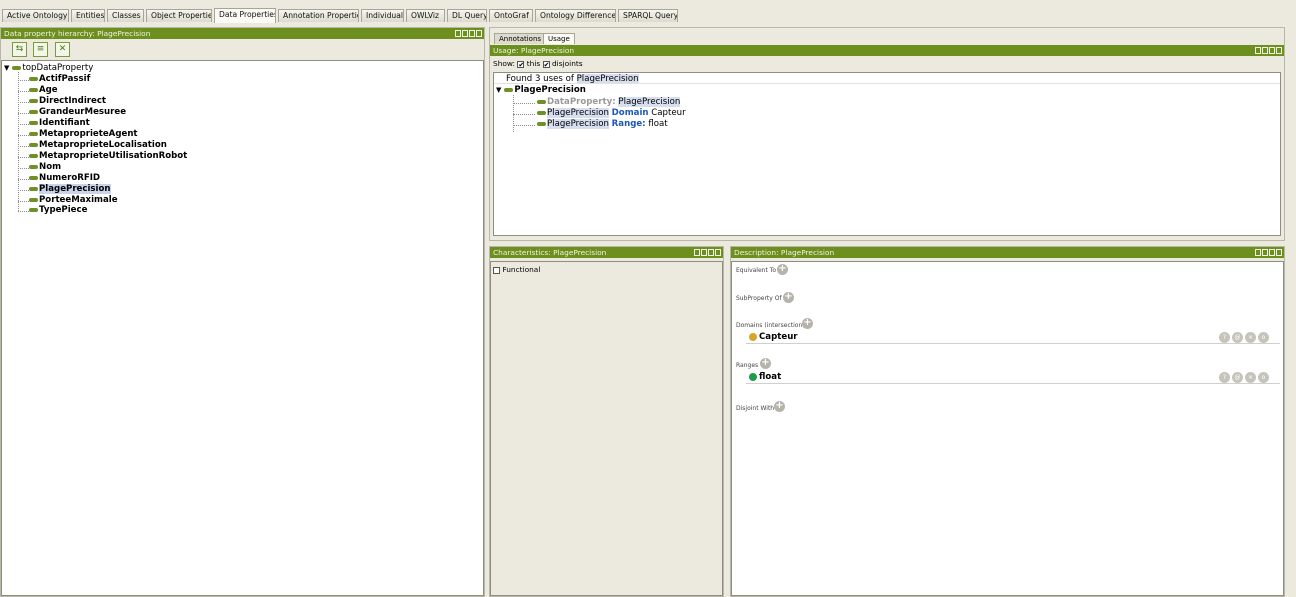  What do you see at coordinates (521, 269) in the screenshot?
I see `functional-label: Functional` at bounding box center [521, 269].